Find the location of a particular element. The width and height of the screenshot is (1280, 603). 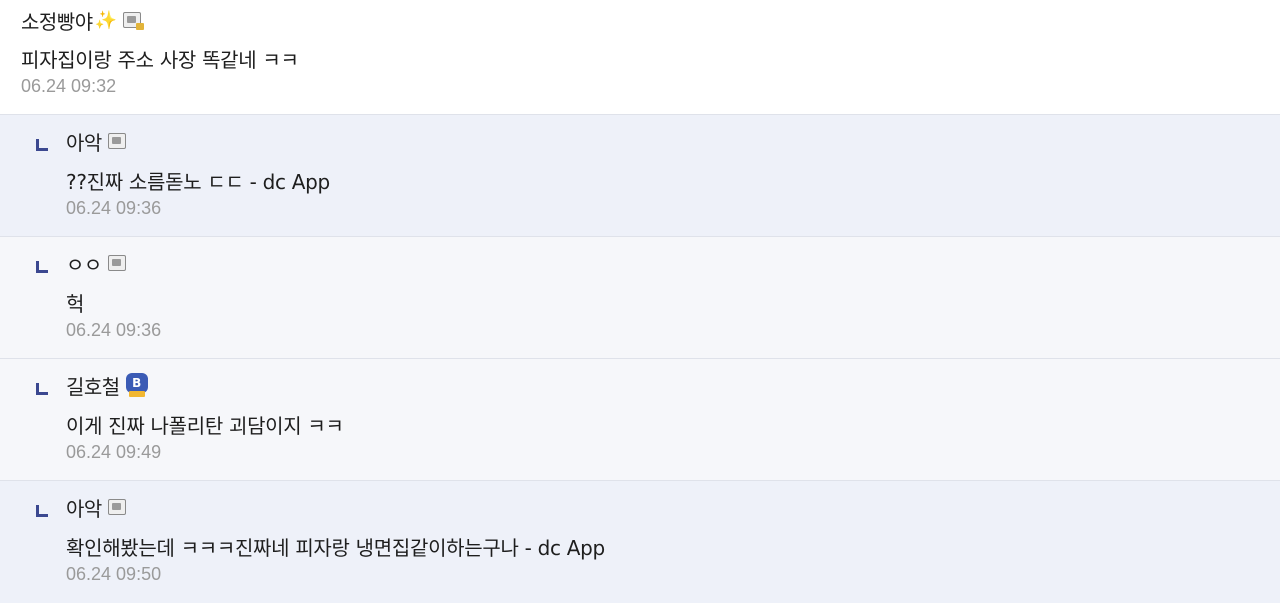

reply-date: 06.24 09:49 is located at coordinates (114, 452).